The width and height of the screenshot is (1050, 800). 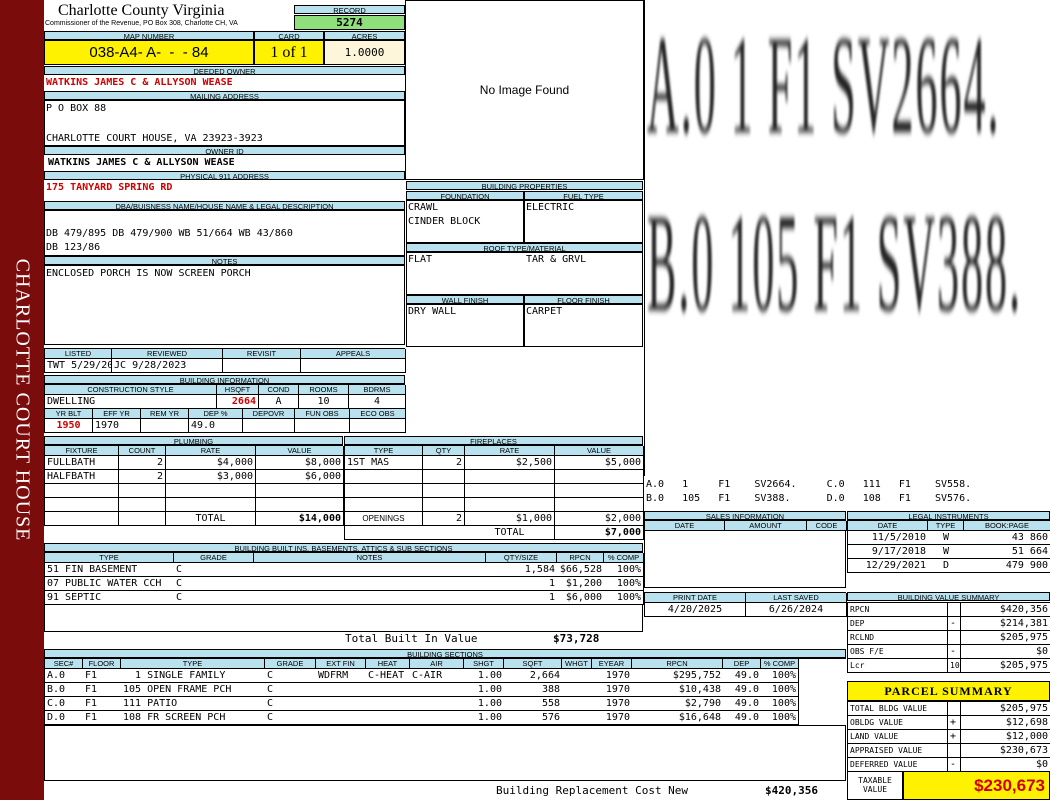 I want to click on plumbing-value: $6,000, so click(x=300, y=477).